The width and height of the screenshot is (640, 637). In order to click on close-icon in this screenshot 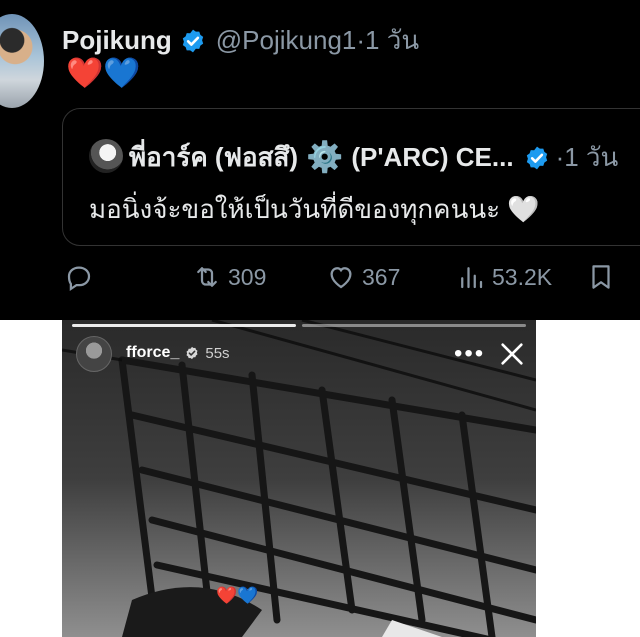, I will do `click(512, 354)`.